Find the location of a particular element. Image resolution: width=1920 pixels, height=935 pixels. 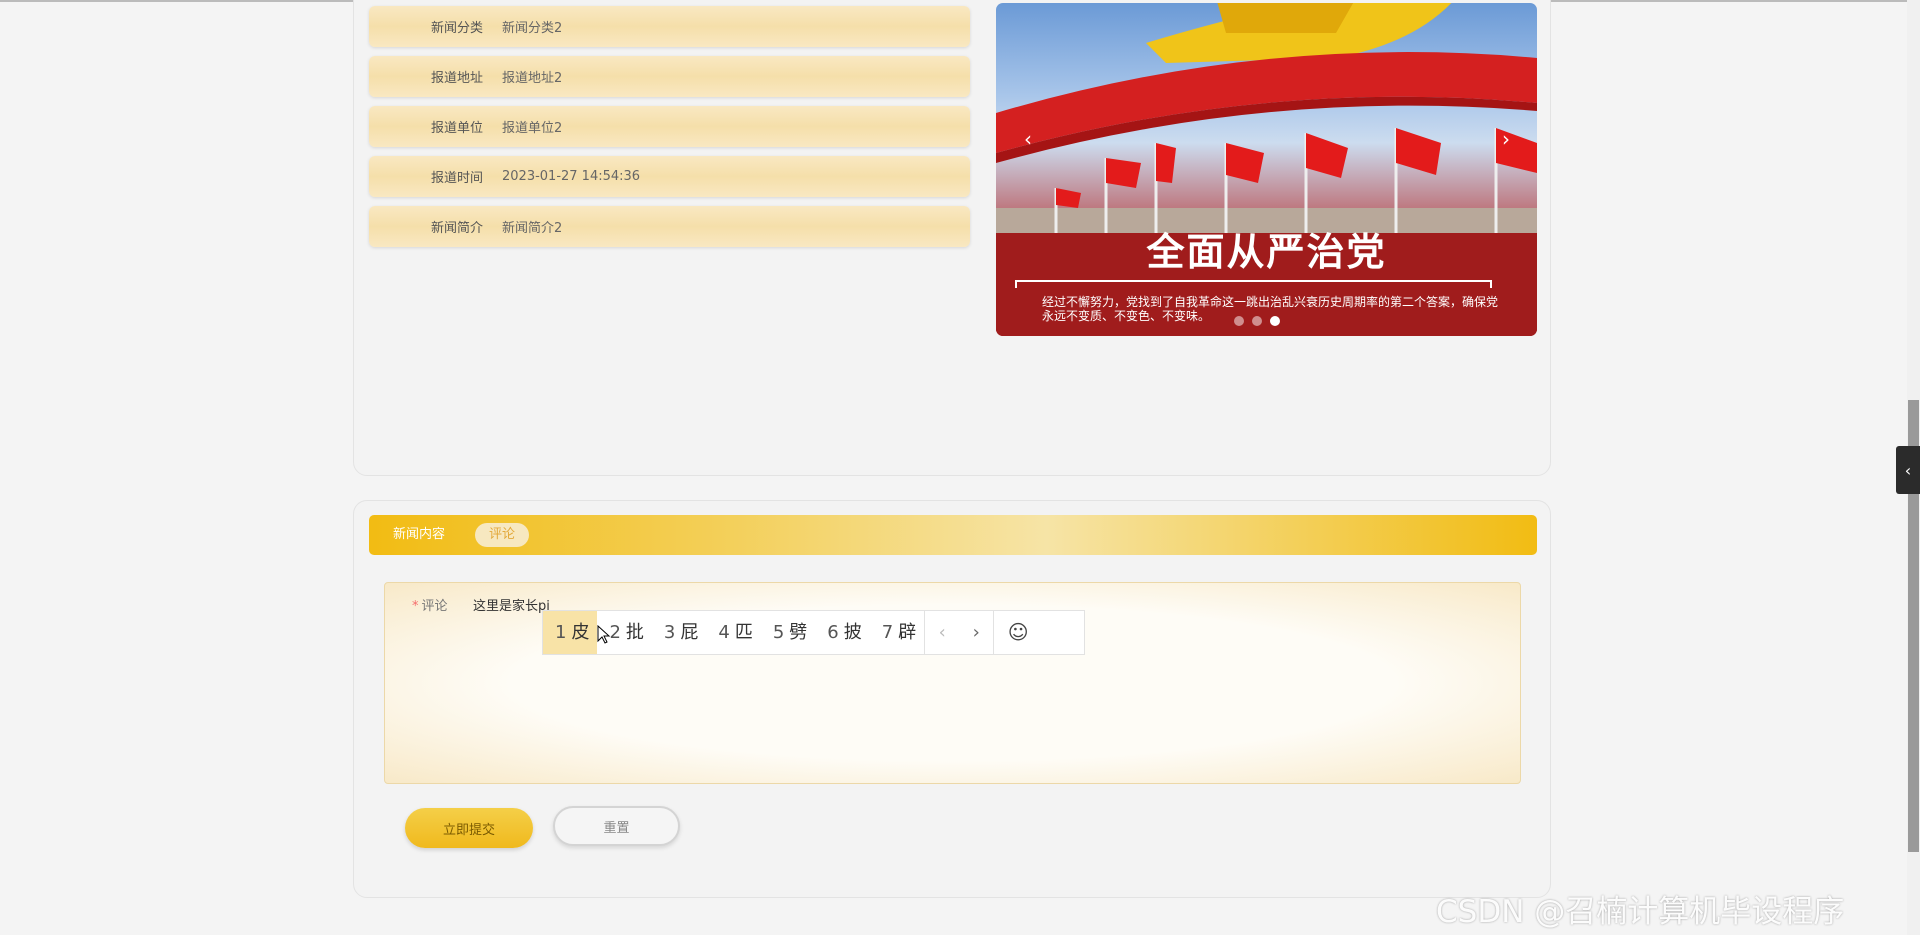

submit-button: 立即提交 is located at coordinates (469, 828).